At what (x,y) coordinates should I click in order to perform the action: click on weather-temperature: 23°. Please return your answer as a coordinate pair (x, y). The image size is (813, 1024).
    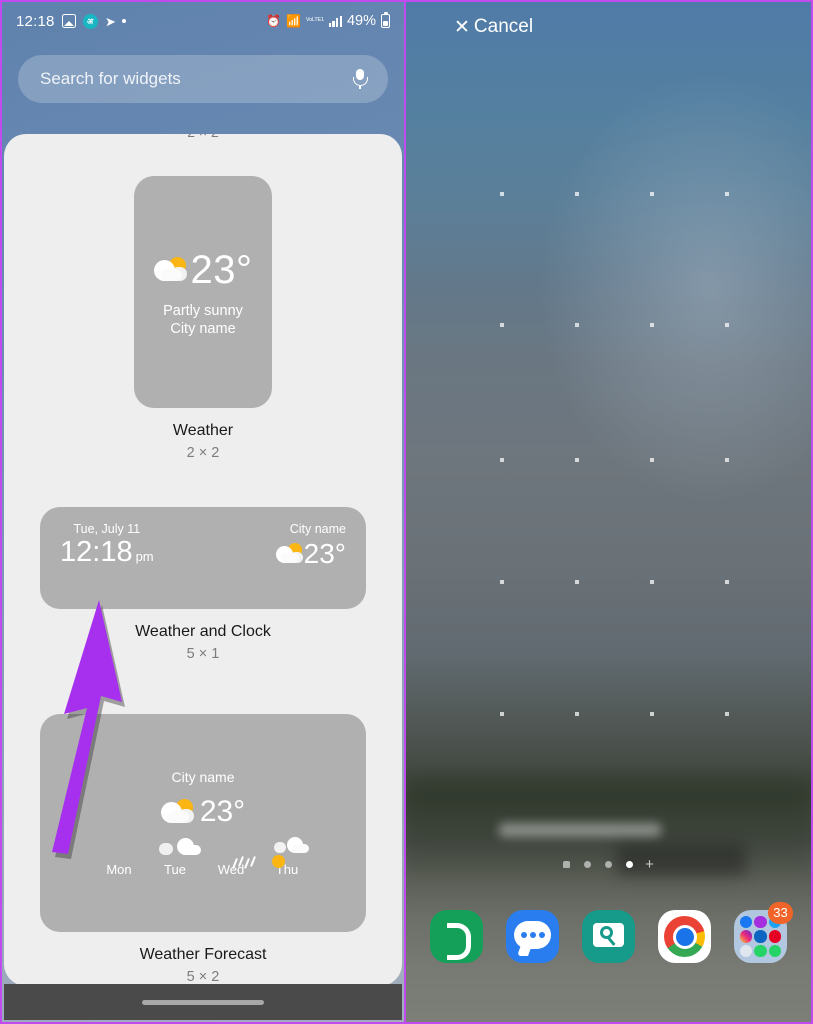
    Looking at the image, I should click on (221, 269).